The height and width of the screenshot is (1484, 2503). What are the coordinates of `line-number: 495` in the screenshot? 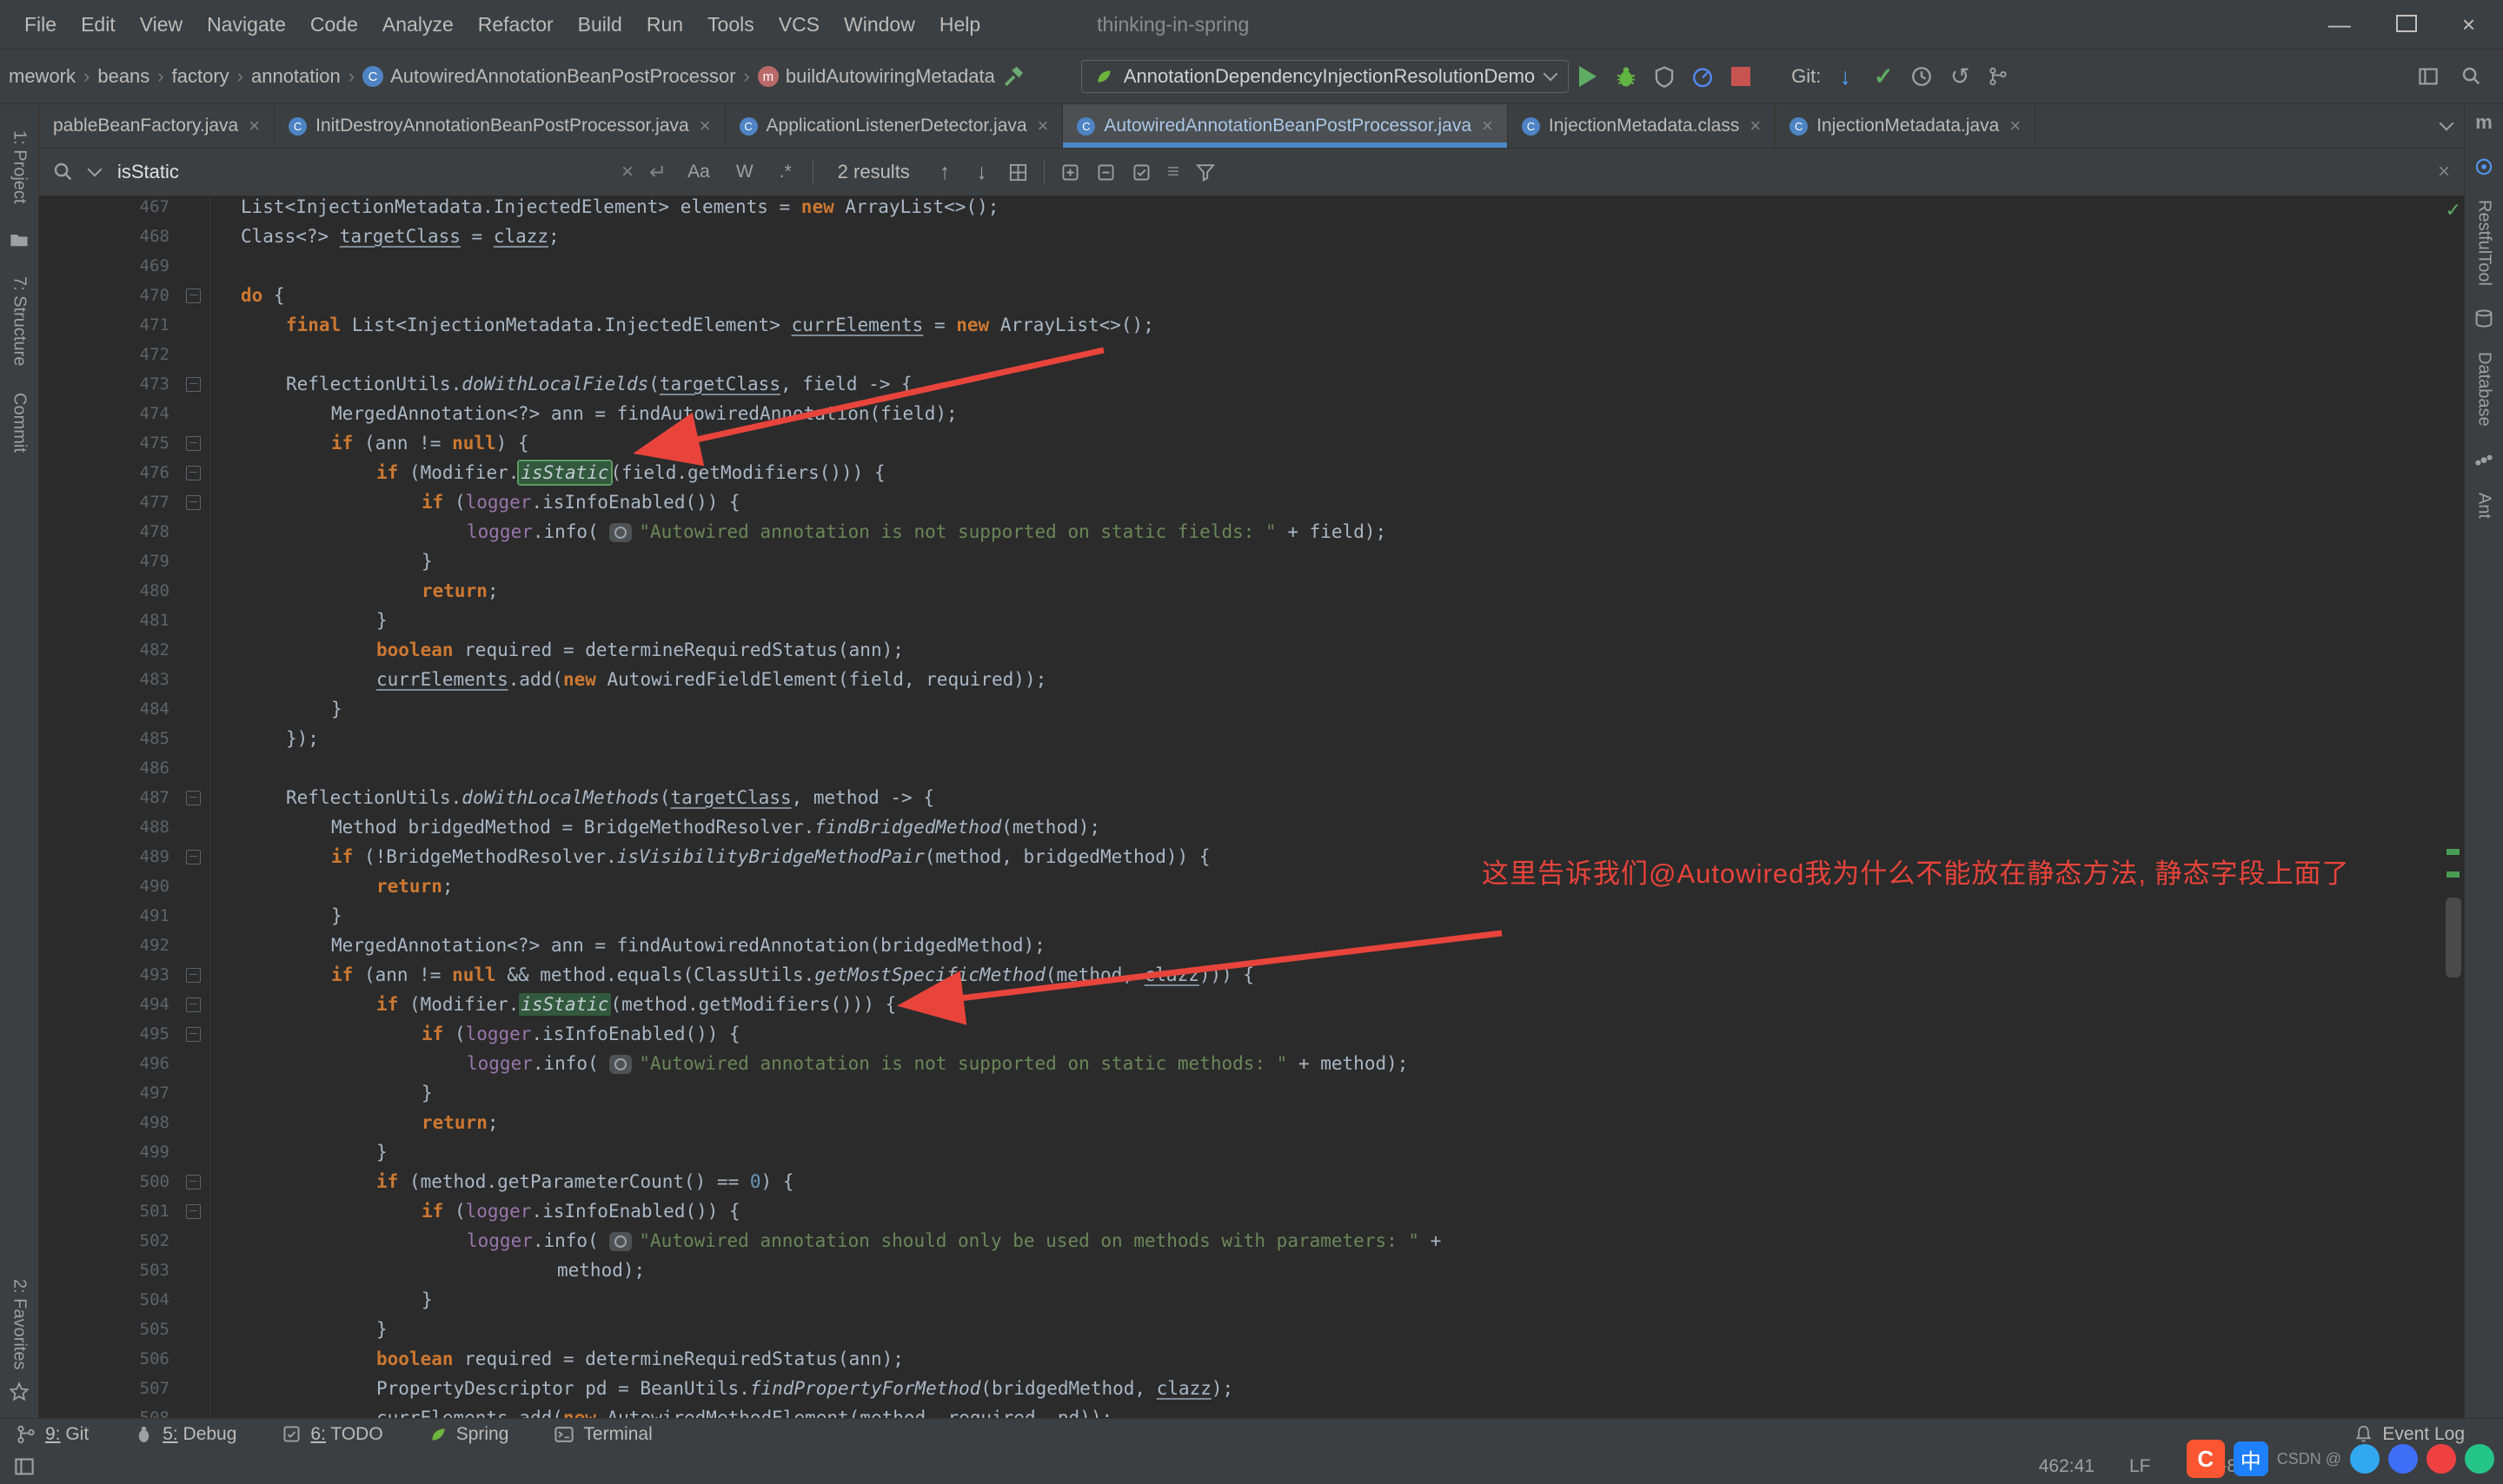 It's located at (106, 1034).